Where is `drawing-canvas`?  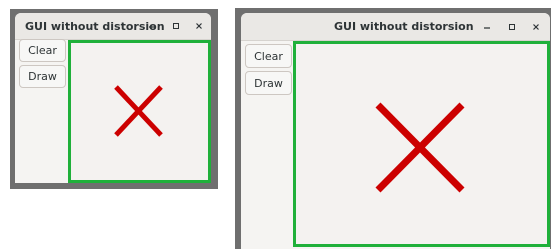
drawing-canvas is located at coordinates (139, 111).